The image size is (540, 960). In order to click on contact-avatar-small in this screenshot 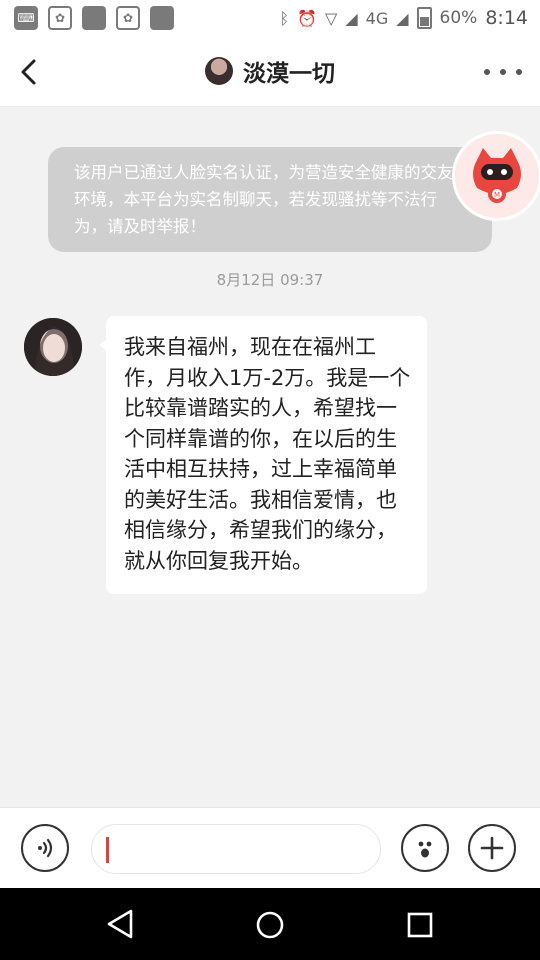, I will do `click(219, 71)`.